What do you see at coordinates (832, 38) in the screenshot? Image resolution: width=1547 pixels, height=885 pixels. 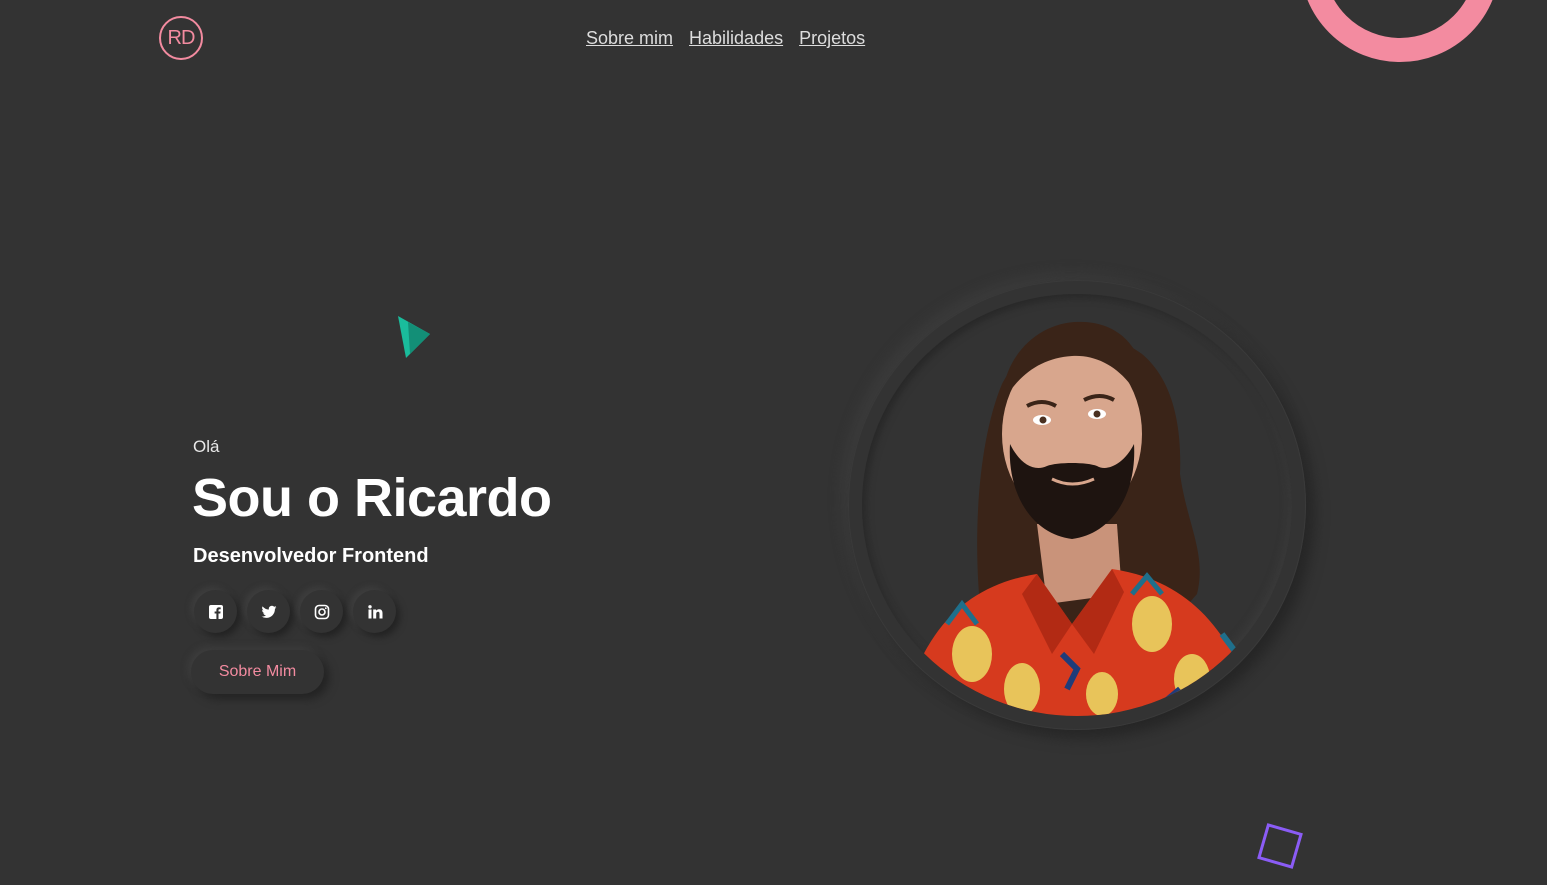 I see `nav-link-projetos: Projetos` at bounding box center [832, 38].